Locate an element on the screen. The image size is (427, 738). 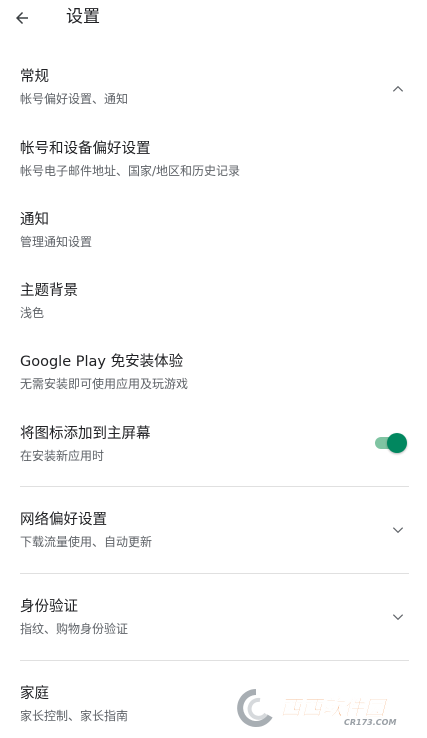
page-title: 设置 is located at coordinates (83, 17).